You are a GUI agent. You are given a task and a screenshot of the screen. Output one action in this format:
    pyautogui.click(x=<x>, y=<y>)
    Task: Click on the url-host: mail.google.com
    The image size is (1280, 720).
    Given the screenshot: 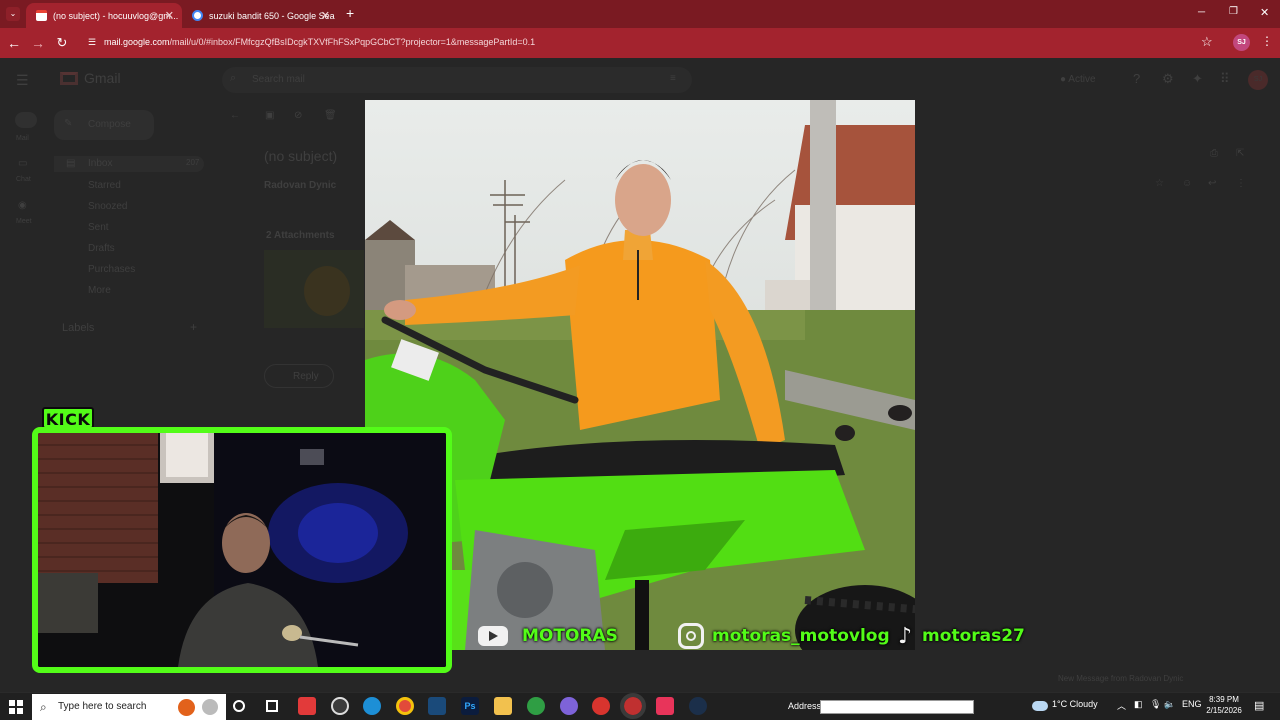 What is the action you would take?
    pyautogui.click(x=137, y=42)
    